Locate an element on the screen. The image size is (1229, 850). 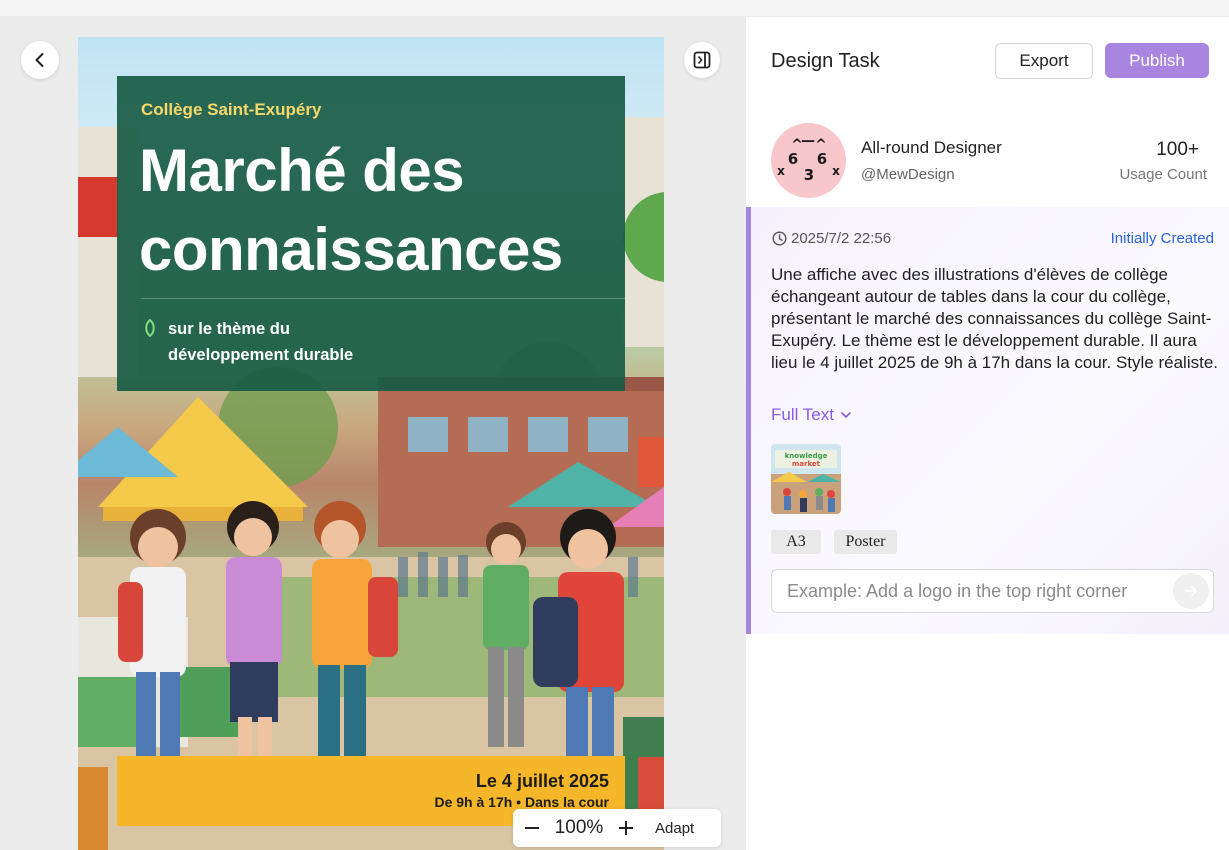
zoom-in-button is located at coordinates (626, 828).